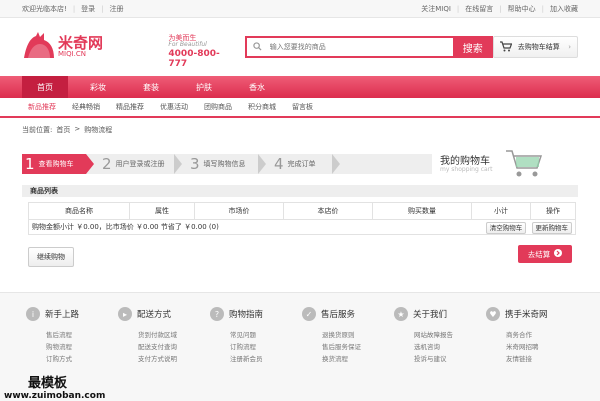  What do you see at coordinates (125, 314) in the screenshot?
I see `truck-icon: ▸` at bounding box center [125, 314].